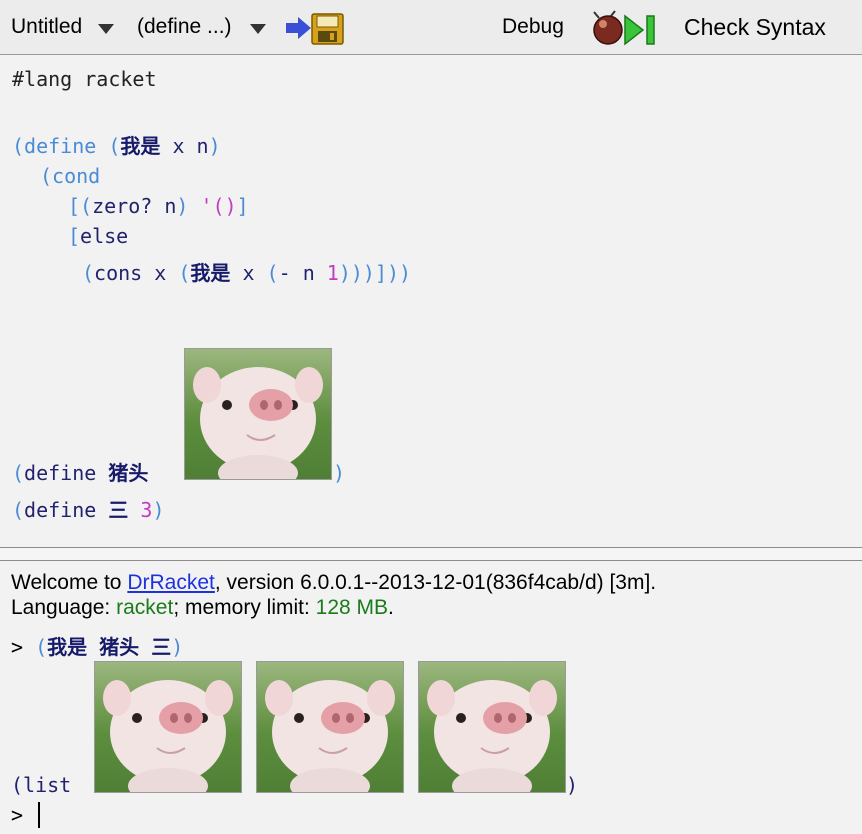 The image size is (862, 834). Describe the element at coordinates (97, 647) in the screenshot. I see `repl-input-line: > (我是 猪头 三)` at that location.